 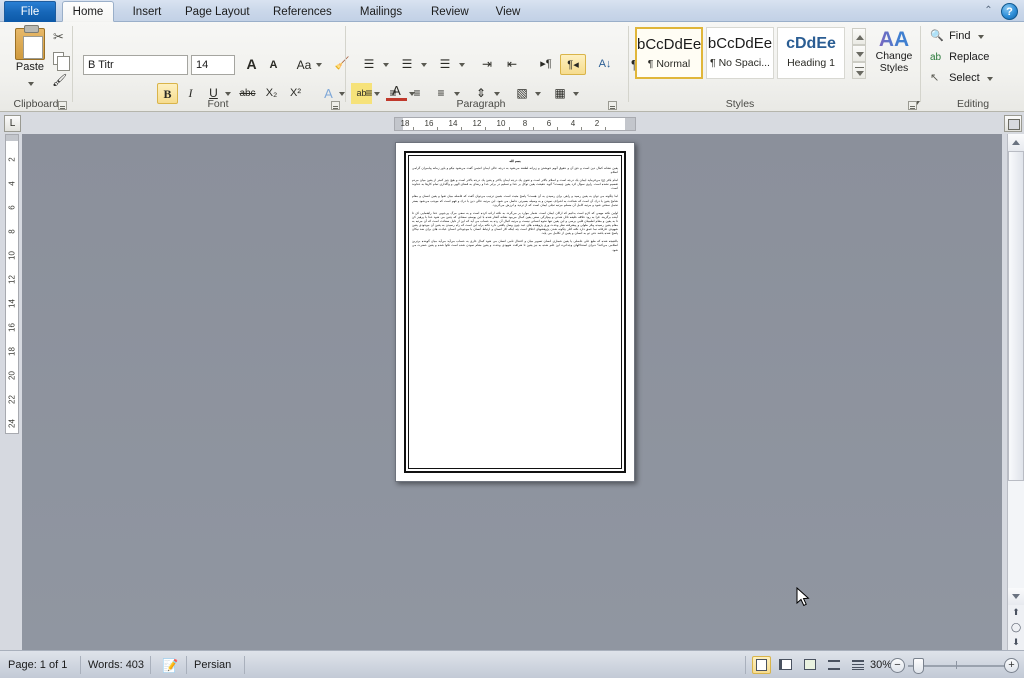 What do you see at coordinates (12, 327) in the screenshot?
I see `vruler-tick-16: 16` at bounding box center [12, 327].